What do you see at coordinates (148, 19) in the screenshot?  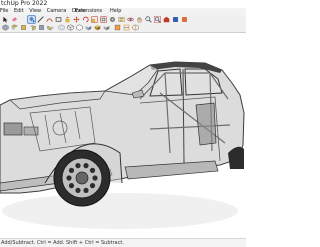 I see `zoom-tool-icon` at bounding box center [148, 19].